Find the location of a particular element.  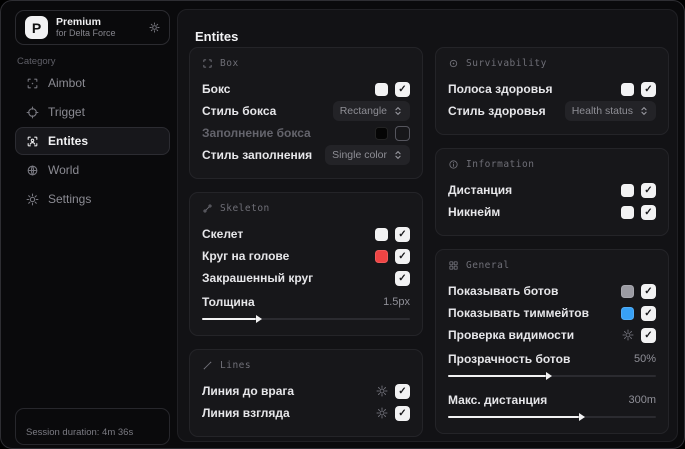

setting-row: Скелет is located at coordinates (306, 234).